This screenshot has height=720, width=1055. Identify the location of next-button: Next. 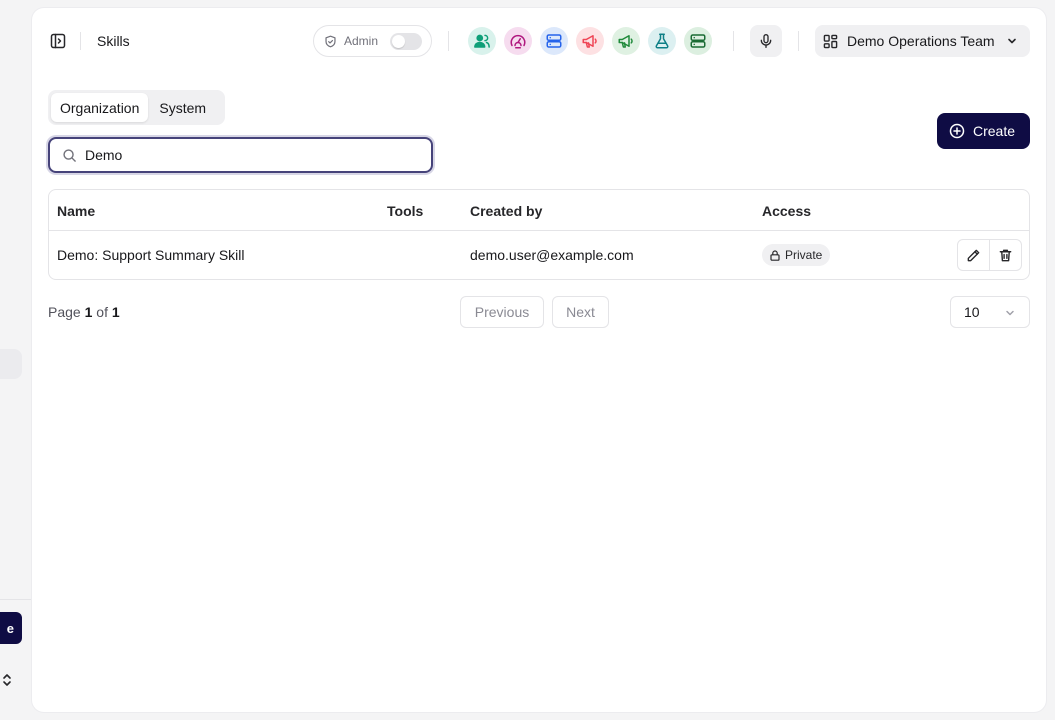
(580, 312).